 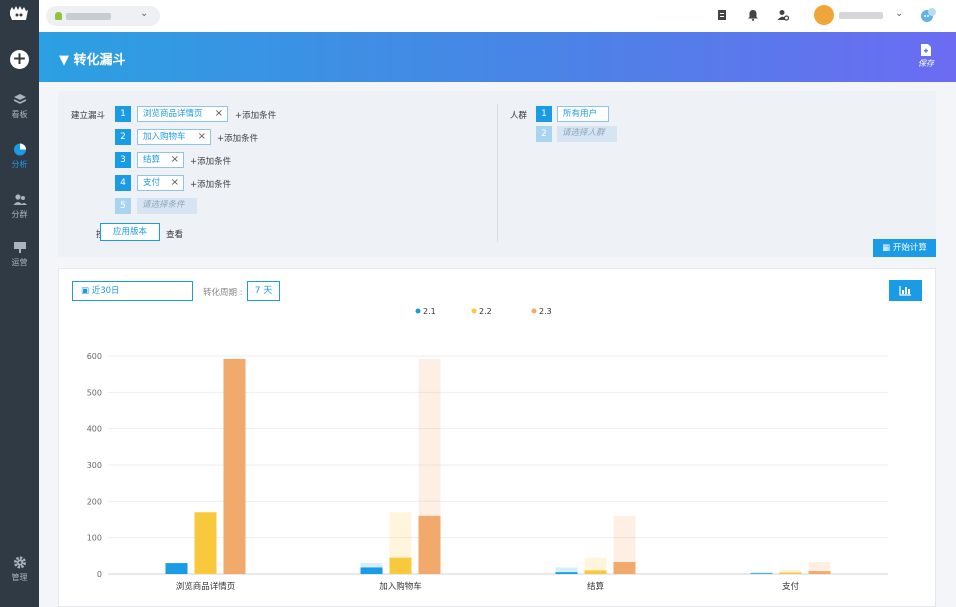 What do you see at coordinates (175, 235) in the screenshot?
I see `view-label: 查看` at bounding box center [175, 235].